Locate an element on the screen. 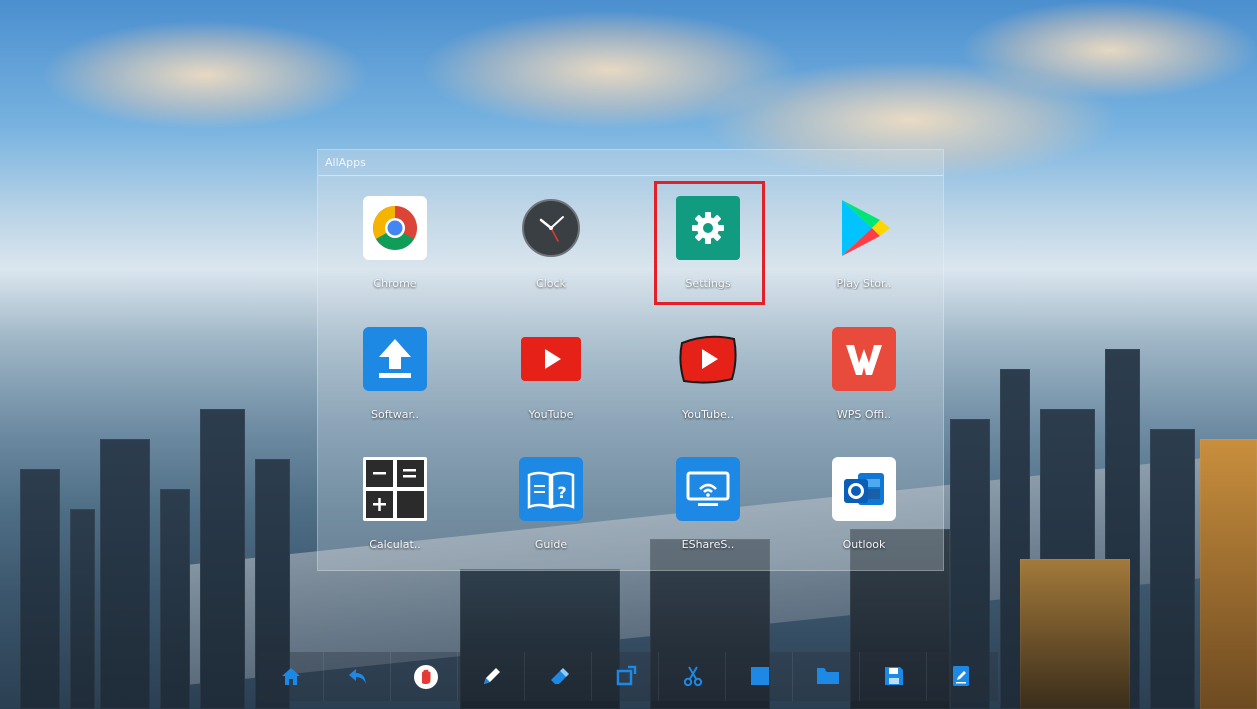 Image resolution: width=1257 pixels, height=709 pixels. app-label: WPS Offi.. is located at coordinates (864, 414).